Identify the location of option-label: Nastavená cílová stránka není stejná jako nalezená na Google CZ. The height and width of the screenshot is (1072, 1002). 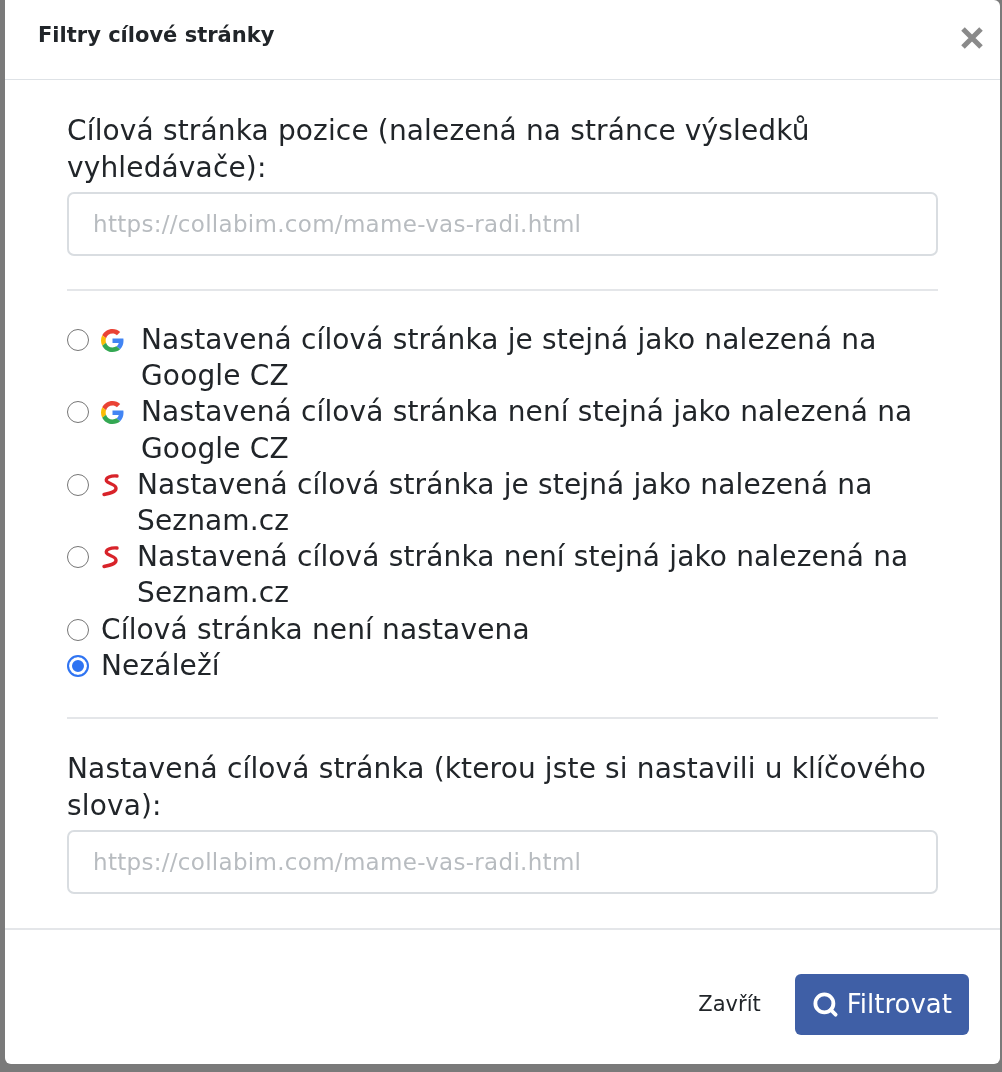
(527, 430).